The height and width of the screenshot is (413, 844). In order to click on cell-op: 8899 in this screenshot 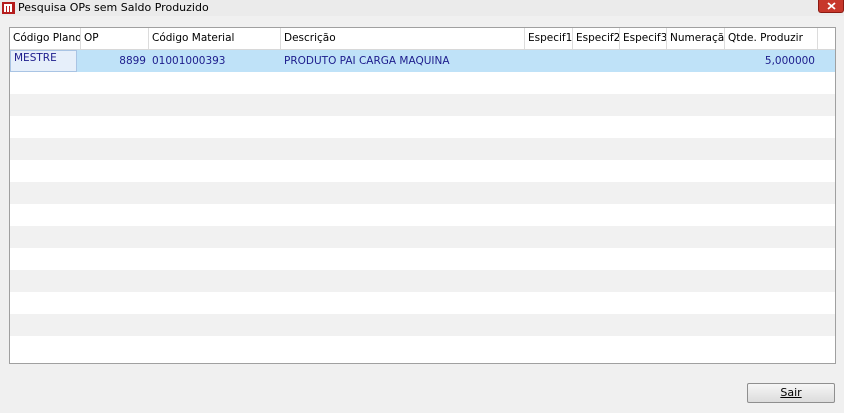, I will do `click(115, 61)`.